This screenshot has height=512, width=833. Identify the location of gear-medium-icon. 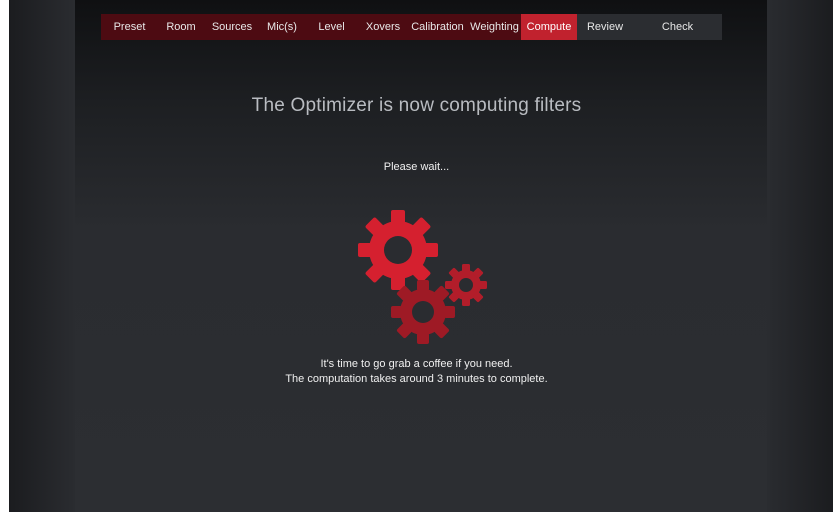
(423, 312).